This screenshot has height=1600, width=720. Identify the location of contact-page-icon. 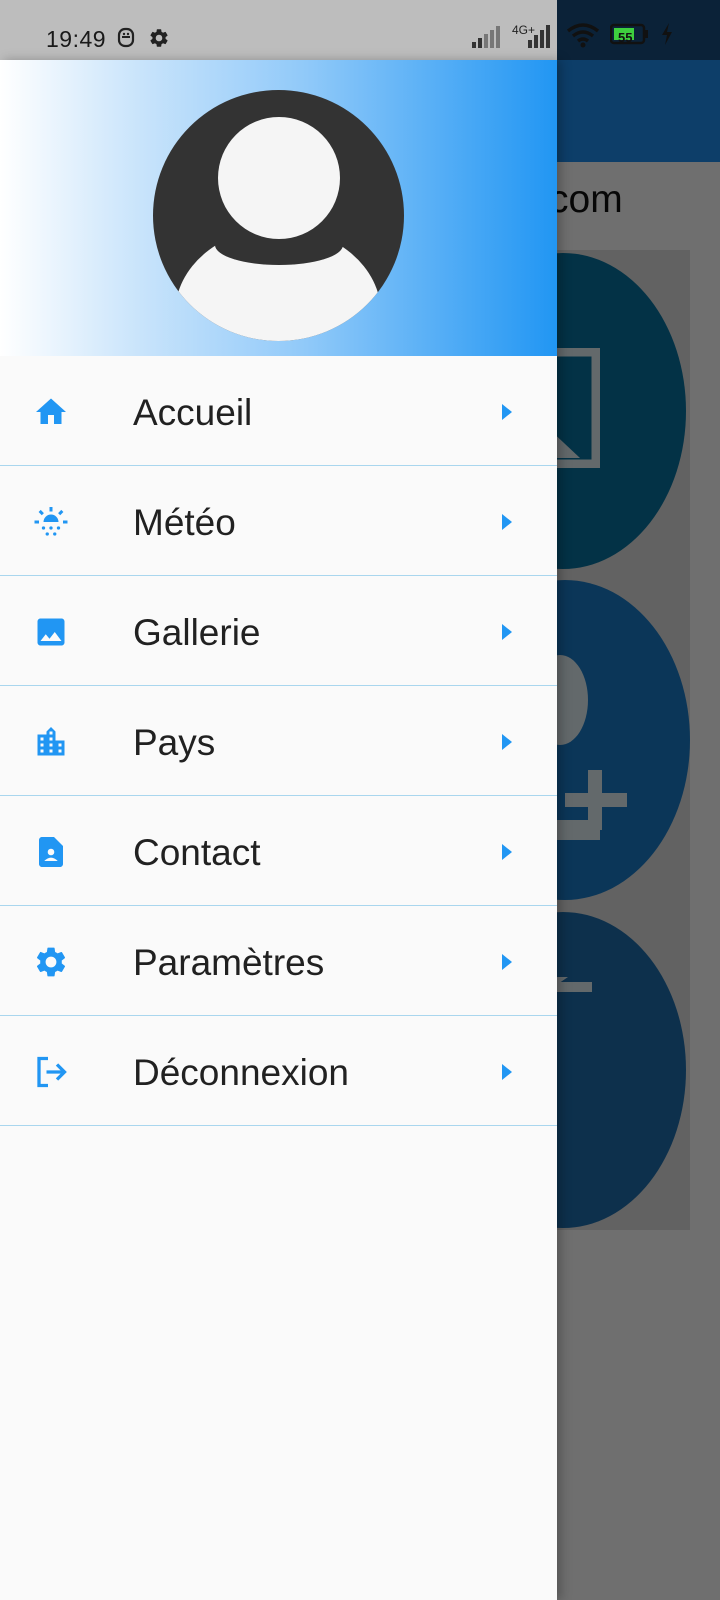
(51, 852).